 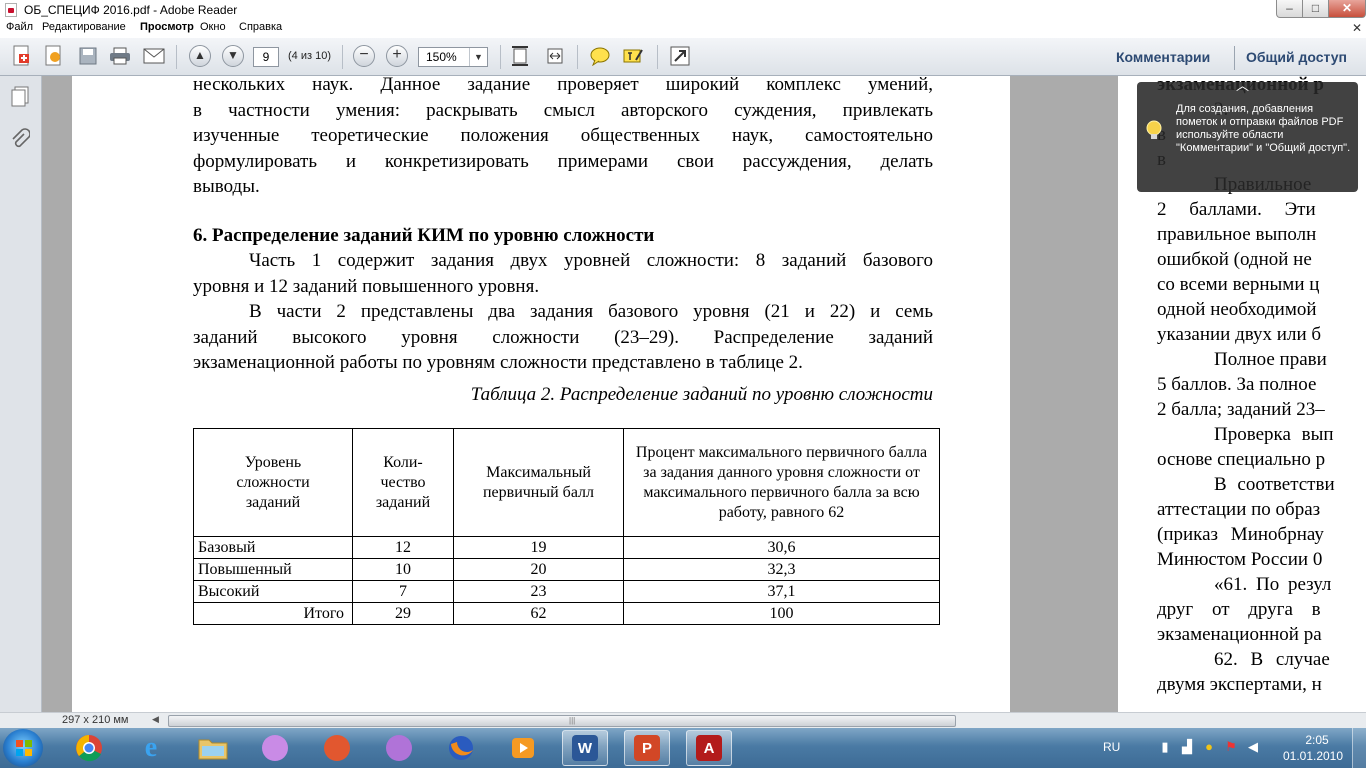 I want to click on text-line: экзаменационной ра, so click(x=1239, y=634).